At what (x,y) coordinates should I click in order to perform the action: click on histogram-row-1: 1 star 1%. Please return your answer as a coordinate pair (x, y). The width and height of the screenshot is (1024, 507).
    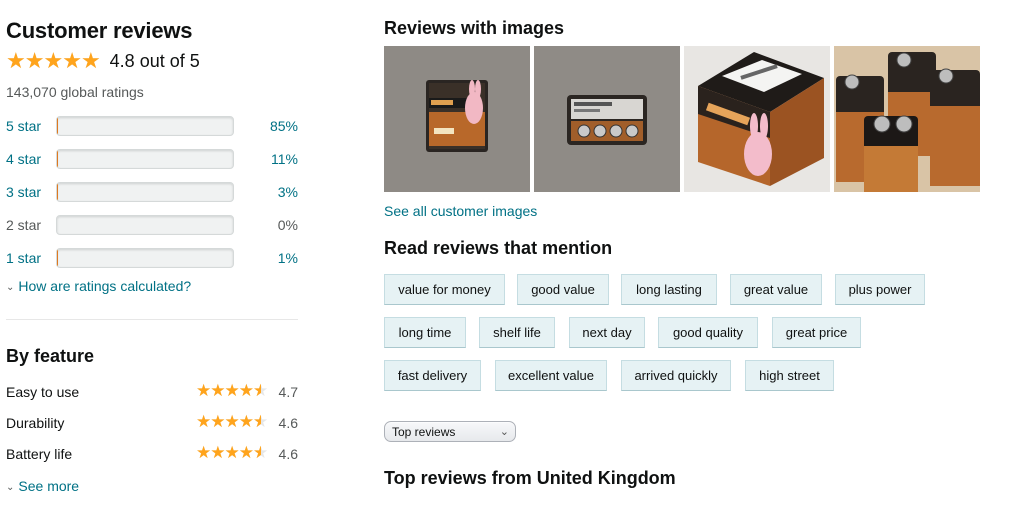
    Looking at the image, I should click on (152, 258).